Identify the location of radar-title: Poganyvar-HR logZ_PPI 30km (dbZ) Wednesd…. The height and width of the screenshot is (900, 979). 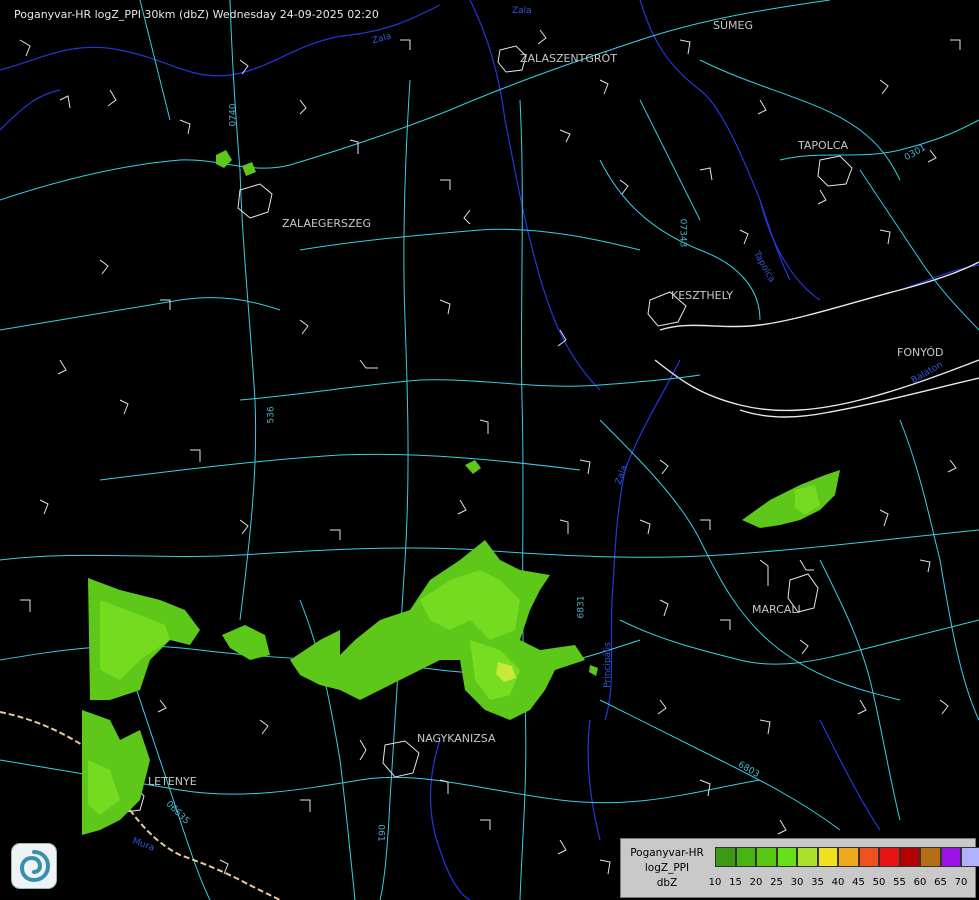
(196, 14).